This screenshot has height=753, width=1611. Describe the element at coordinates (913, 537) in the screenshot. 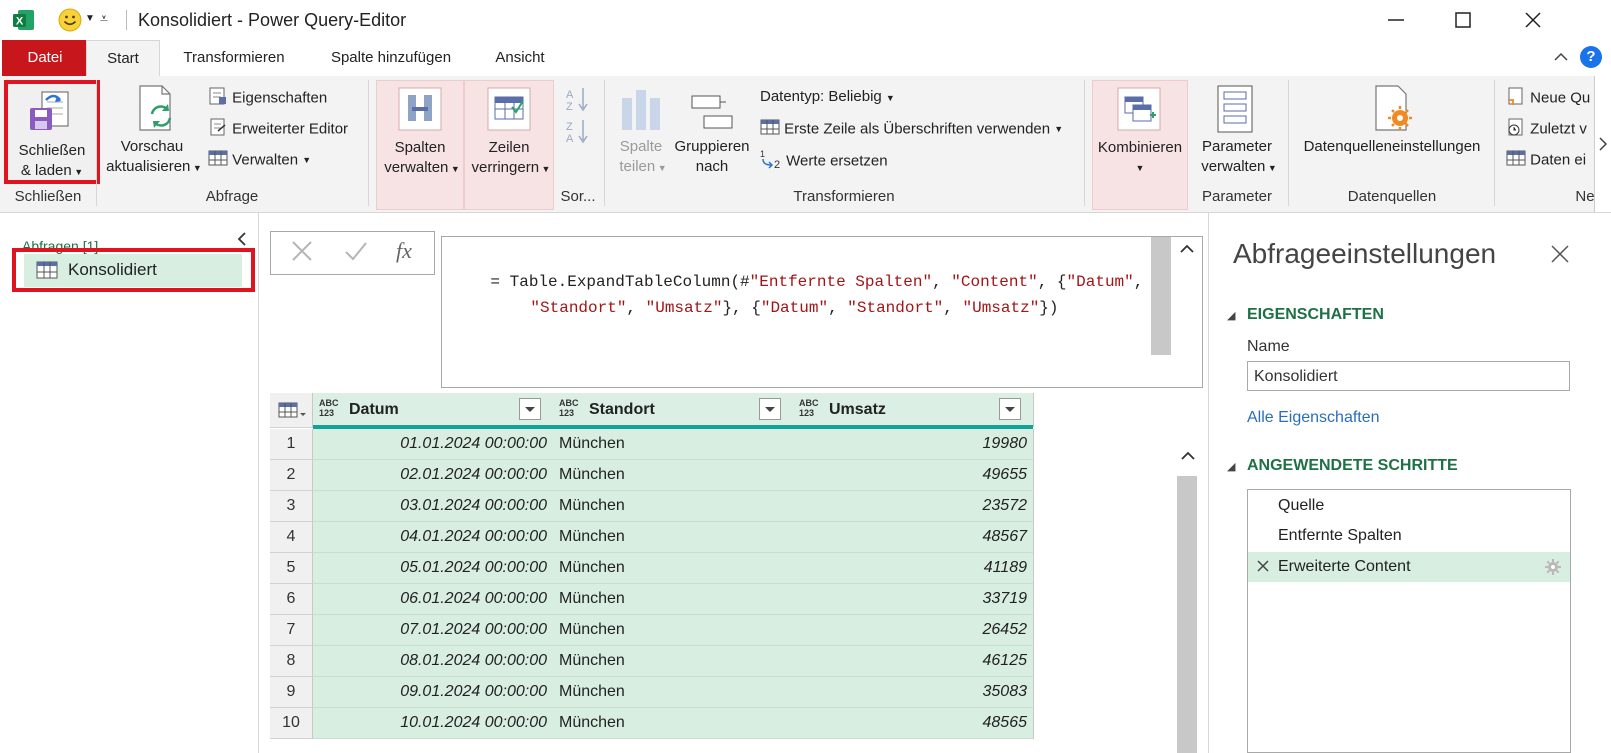

I see `table-cell-umsatz: 48567` at that location.